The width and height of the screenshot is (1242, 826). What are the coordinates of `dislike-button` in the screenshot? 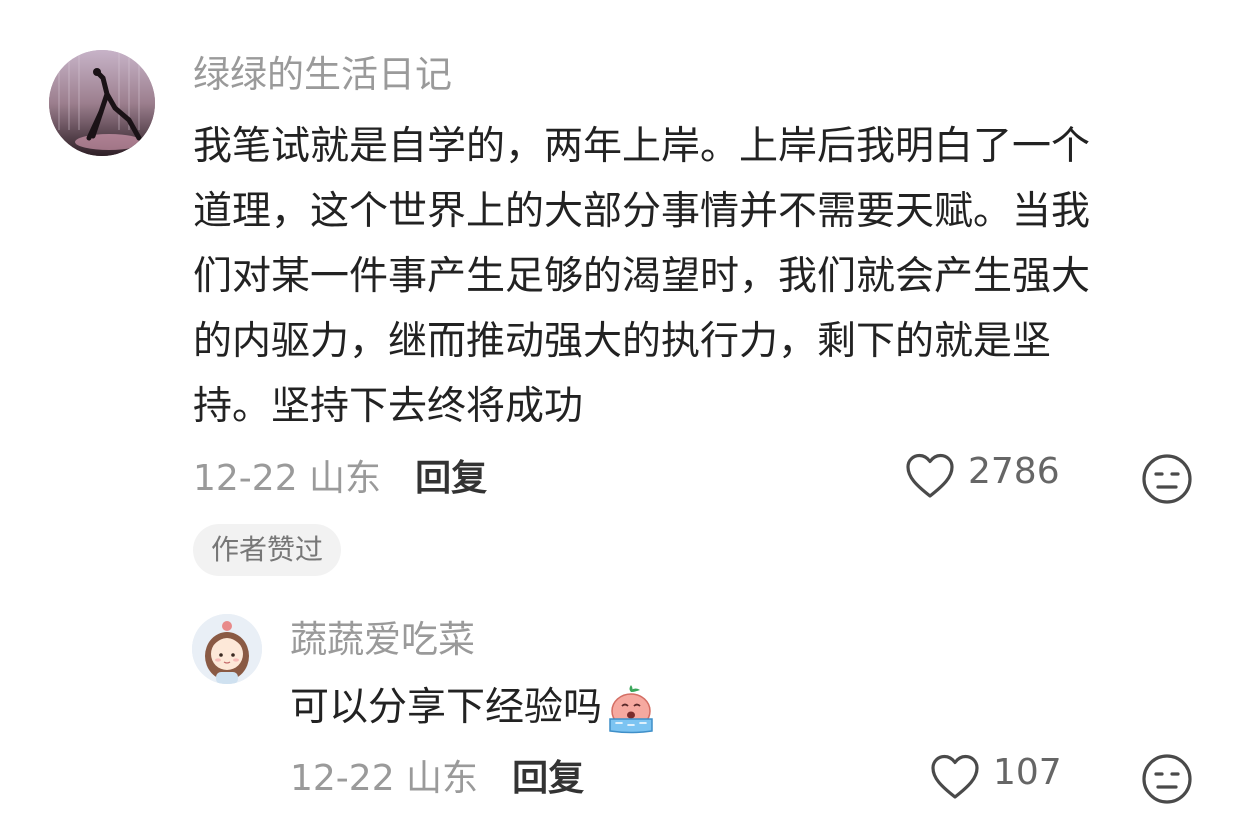 It's located at (1167, 479).